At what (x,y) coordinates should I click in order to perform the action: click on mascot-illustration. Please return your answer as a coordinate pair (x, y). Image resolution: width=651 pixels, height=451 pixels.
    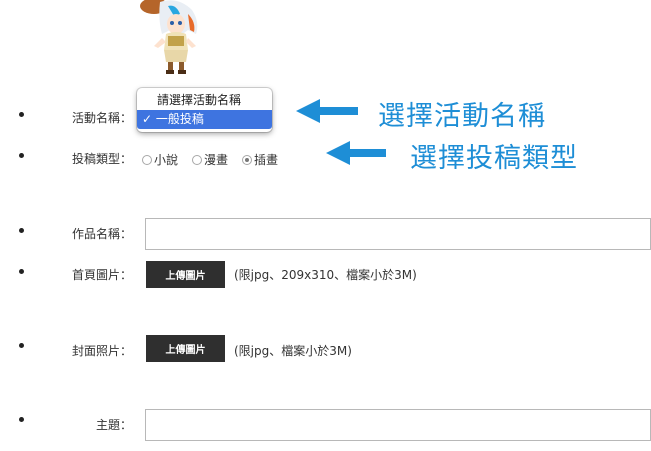
    Looking at the image, I should click on (175, 38).